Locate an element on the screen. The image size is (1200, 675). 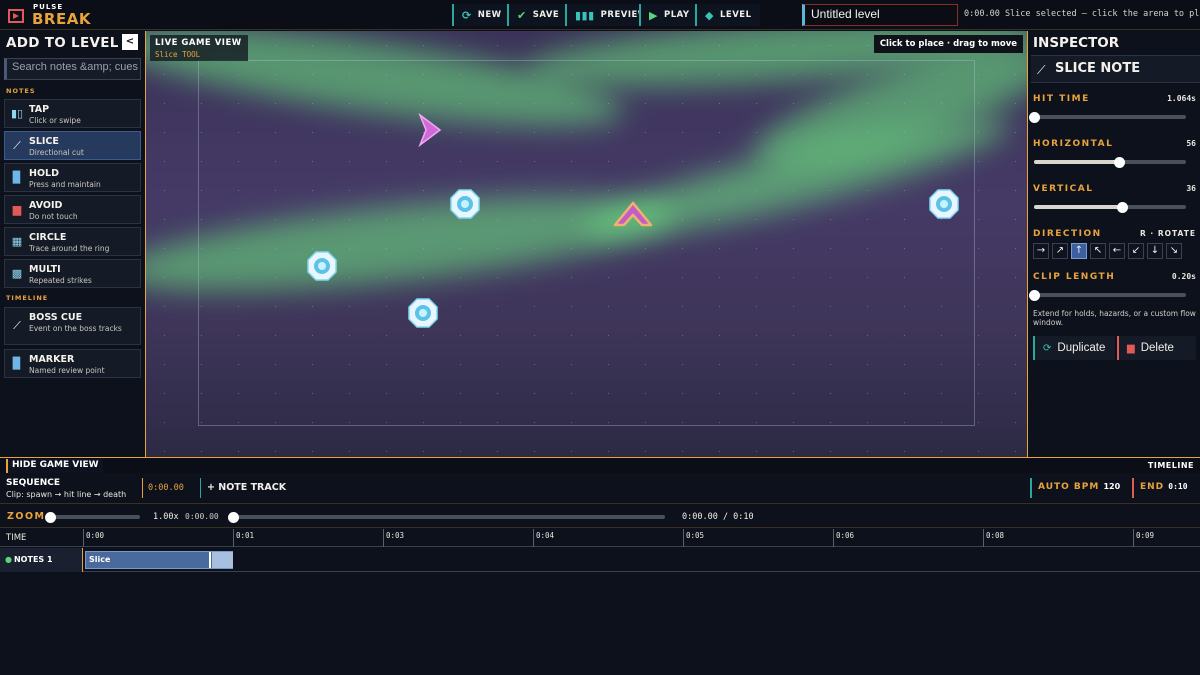
end-label: END is located at coordinates (1152, 487).